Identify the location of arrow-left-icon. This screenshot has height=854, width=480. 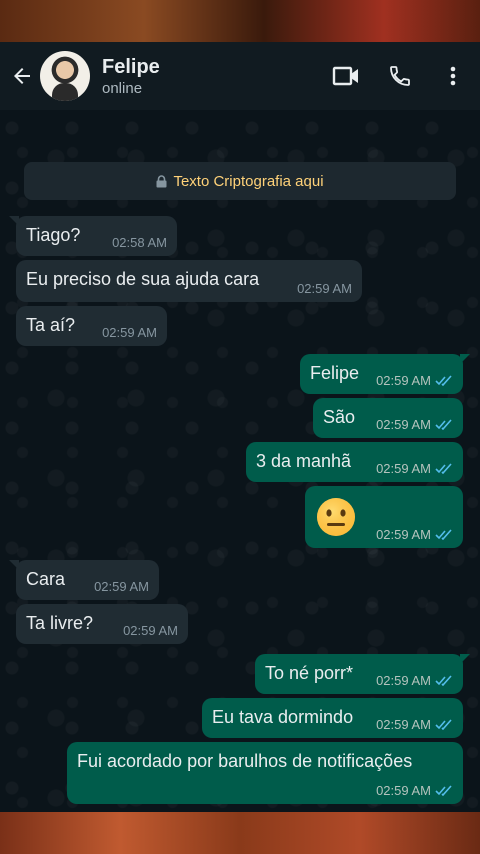
(22, 76).